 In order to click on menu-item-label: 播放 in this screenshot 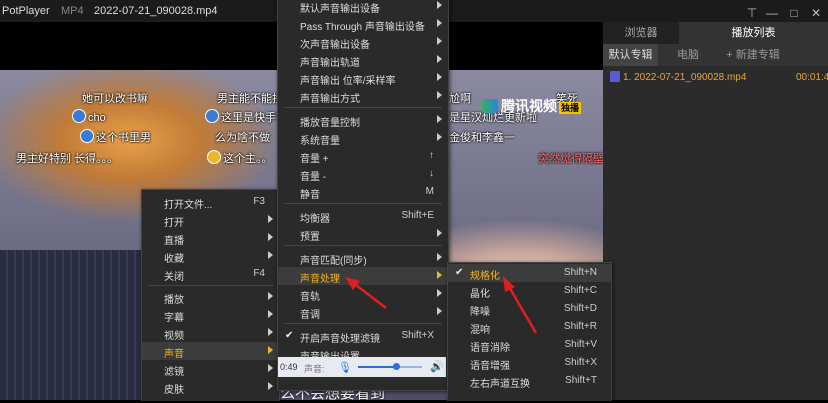, I will do `click(174, 300)`.